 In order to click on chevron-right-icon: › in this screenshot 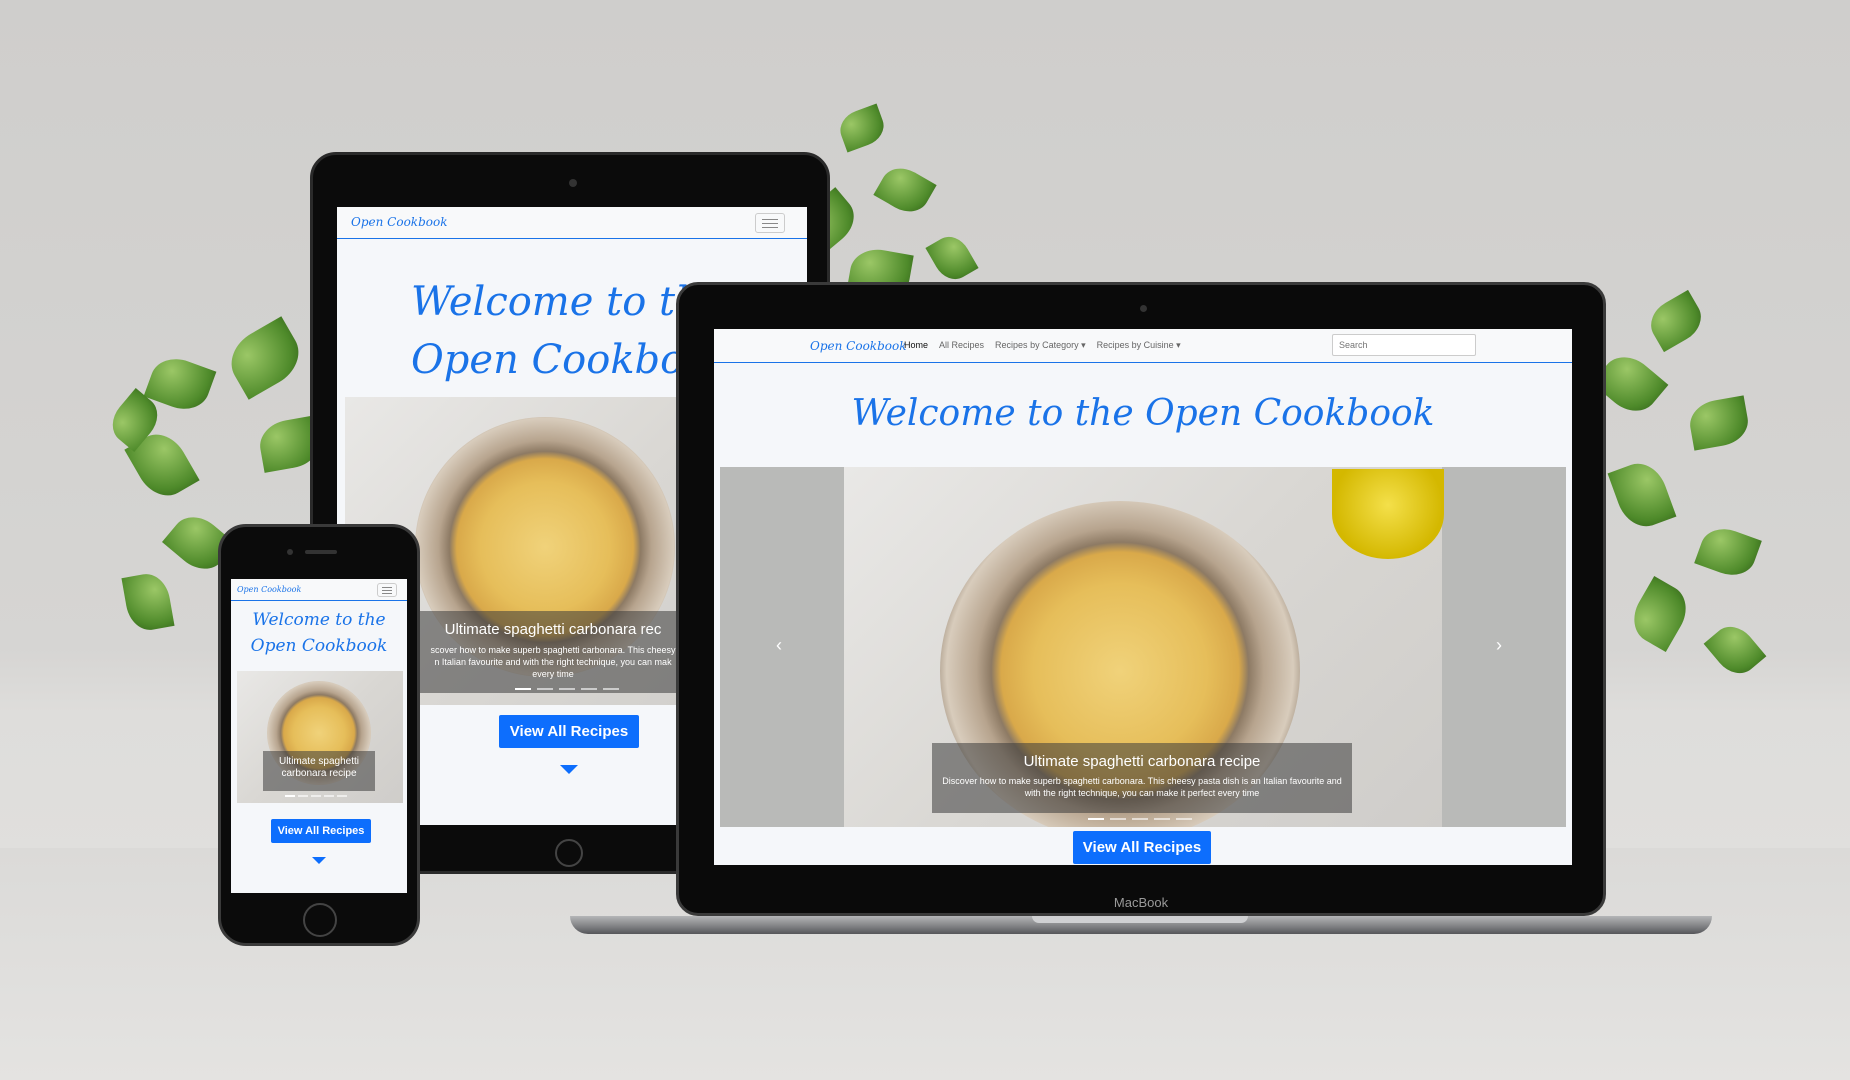, I will do `click(1499, 645)`.